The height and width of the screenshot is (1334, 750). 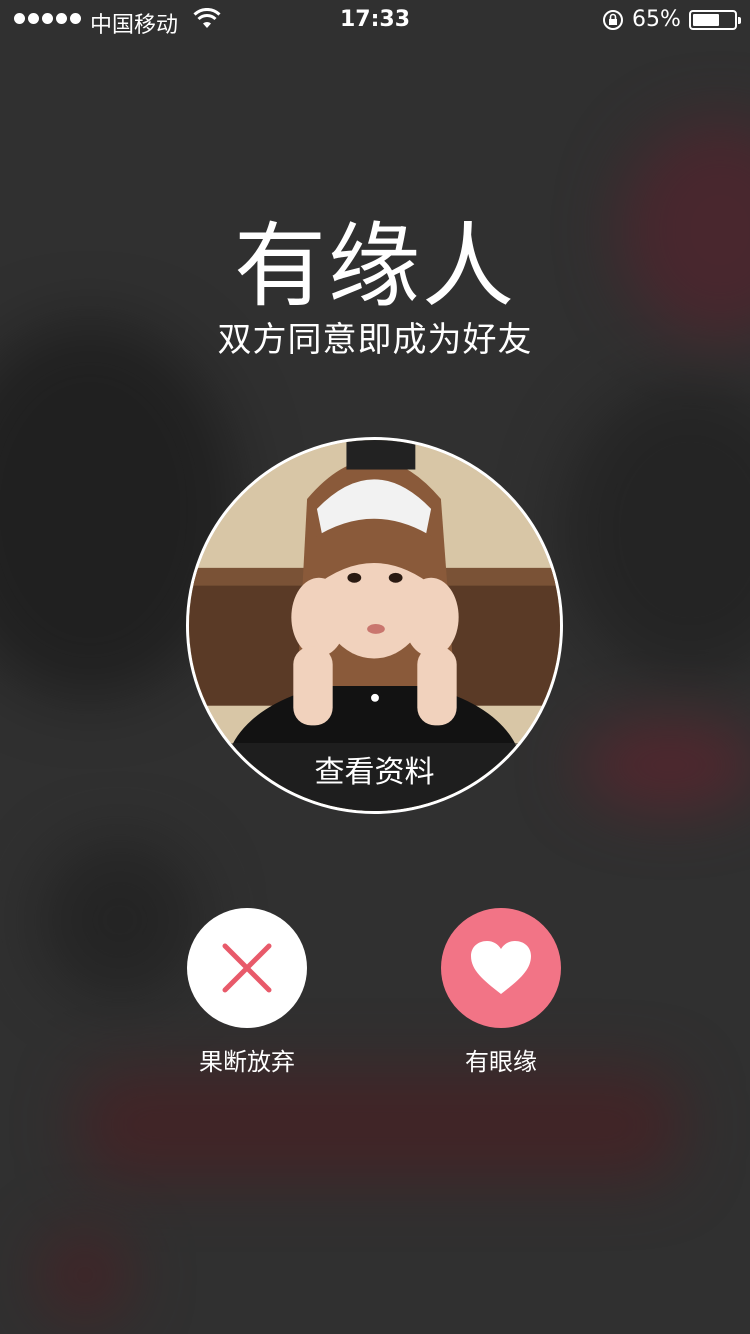 What do you see at coordinates (375, 20) in the screenshot?
I see `status-bar: 中国移动 17:33 65%` at bounding box center [375, 20].